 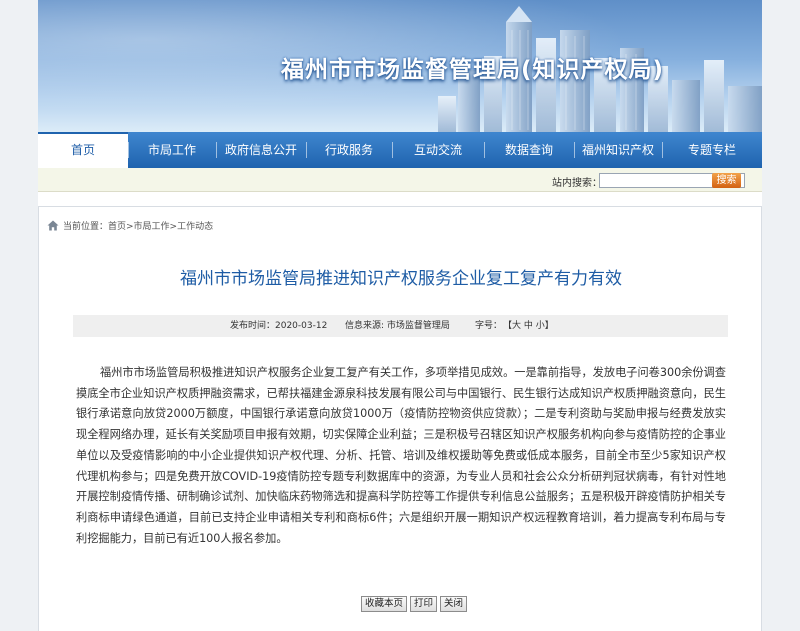 What do you see at coordinates (712, 150) in the screenshot?
I see `nav-item-special-topics: 专题专栏` at bounding box center [712, 150].